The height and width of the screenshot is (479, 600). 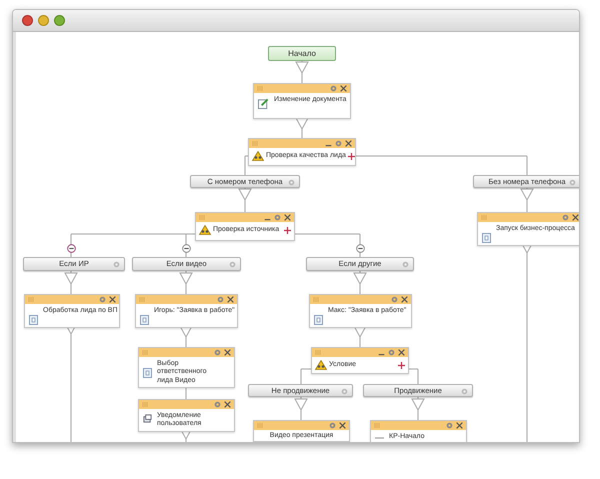 What do you see at coordinates (147, 418) in the screenshot?
I see `message-icon` at bounding box center [147, 418].